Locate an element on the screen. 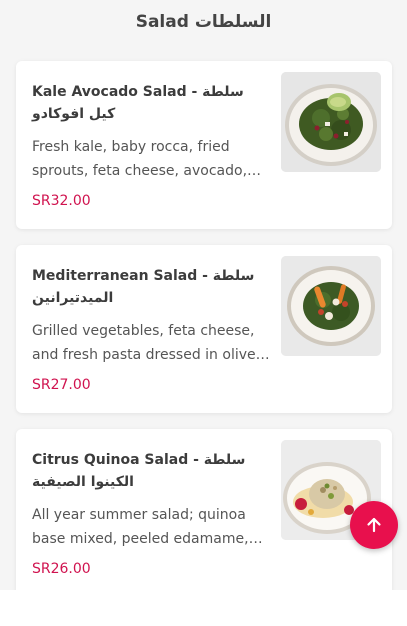 This screenshot has width=407, height=626. kale-avocado-salad-photo is located at coordinates (331, 122).